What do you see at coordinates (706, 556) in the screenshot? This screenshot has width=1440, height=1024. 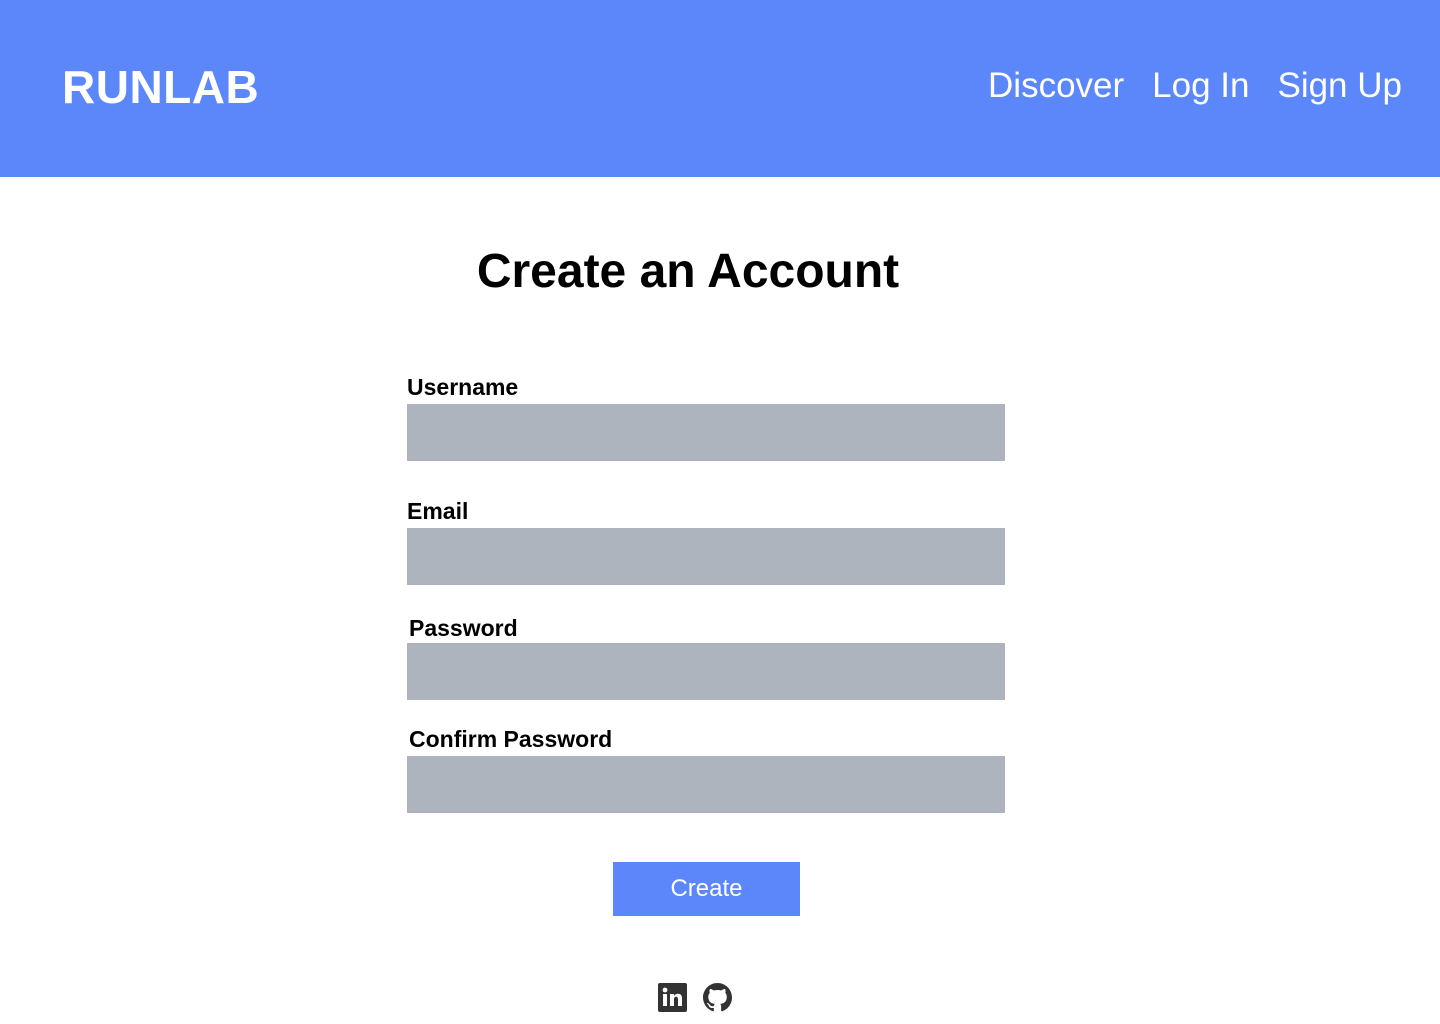 I see `email-input` at bounding box center [706, 556].